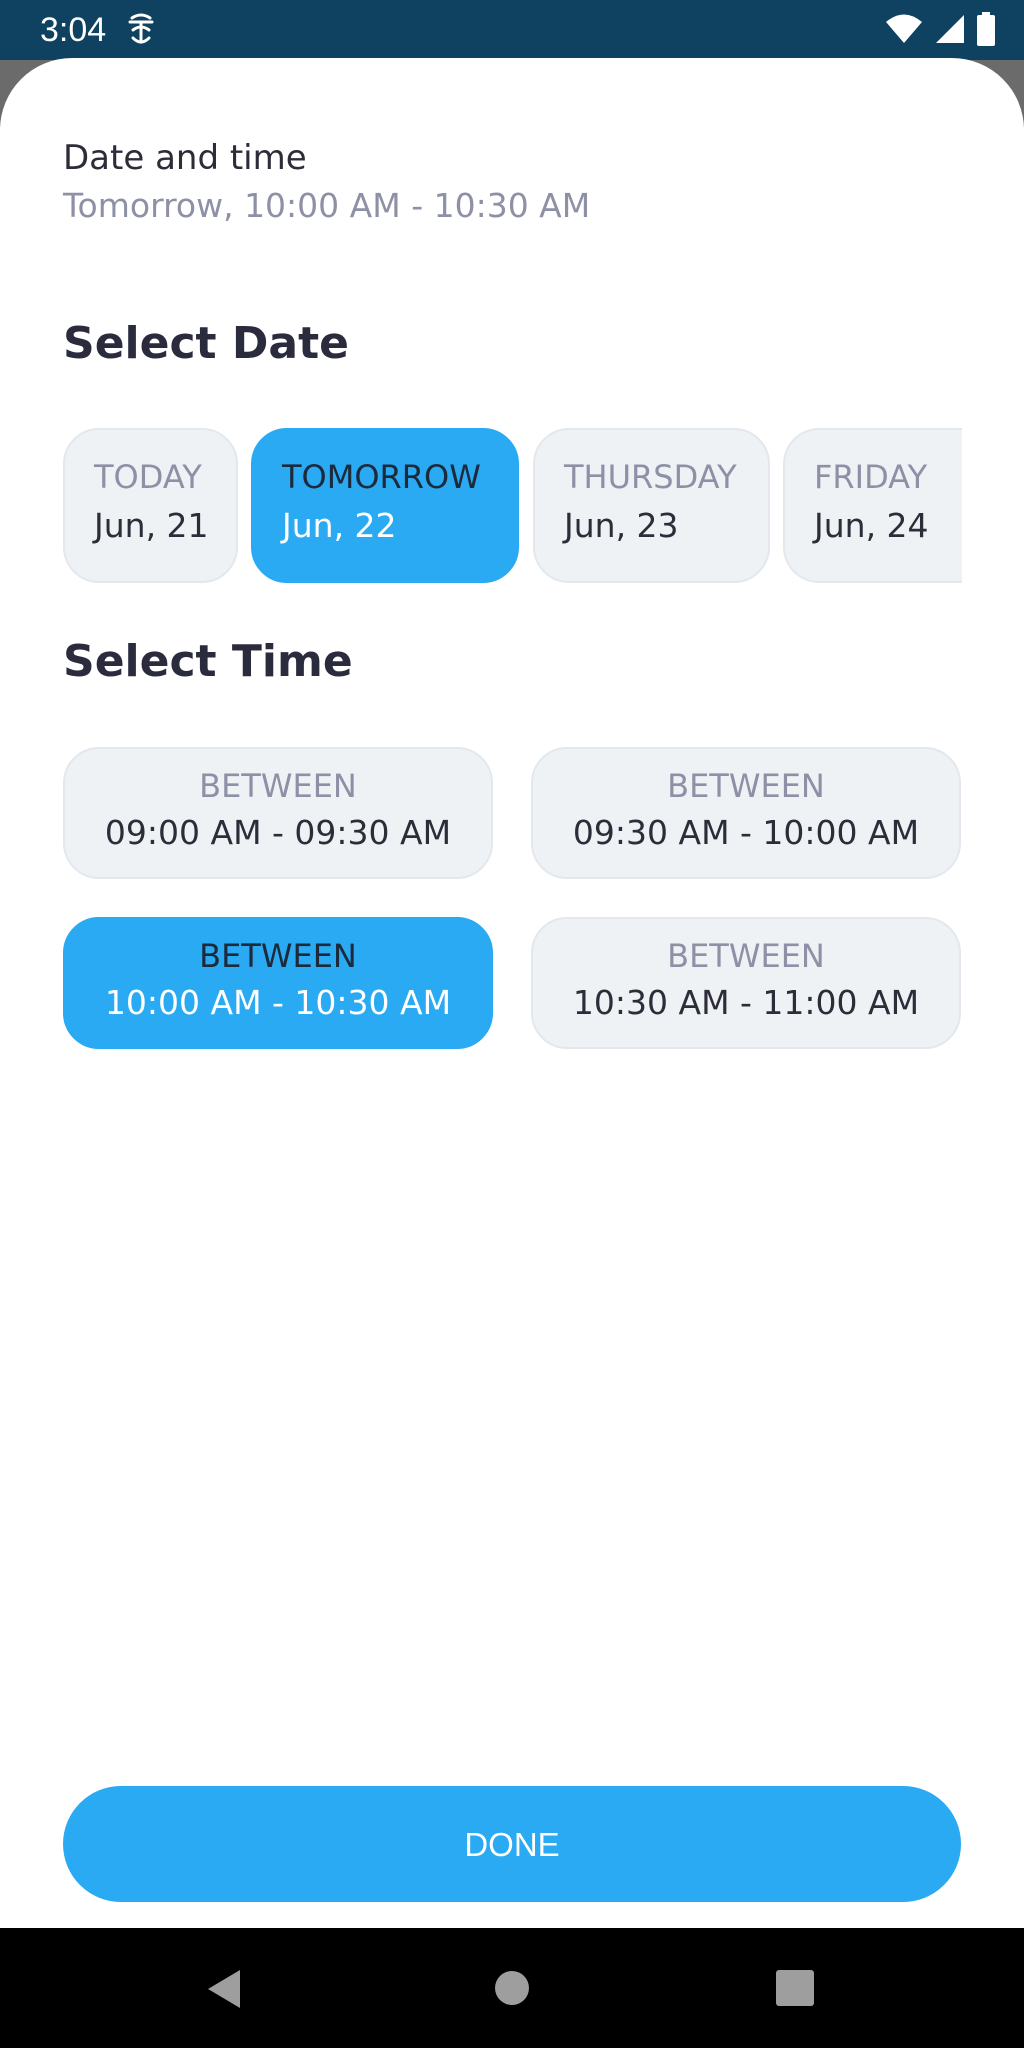 The image size is (1024, 2048). I want to click on date-chip-day: TOMORROW, so click(381, 477).